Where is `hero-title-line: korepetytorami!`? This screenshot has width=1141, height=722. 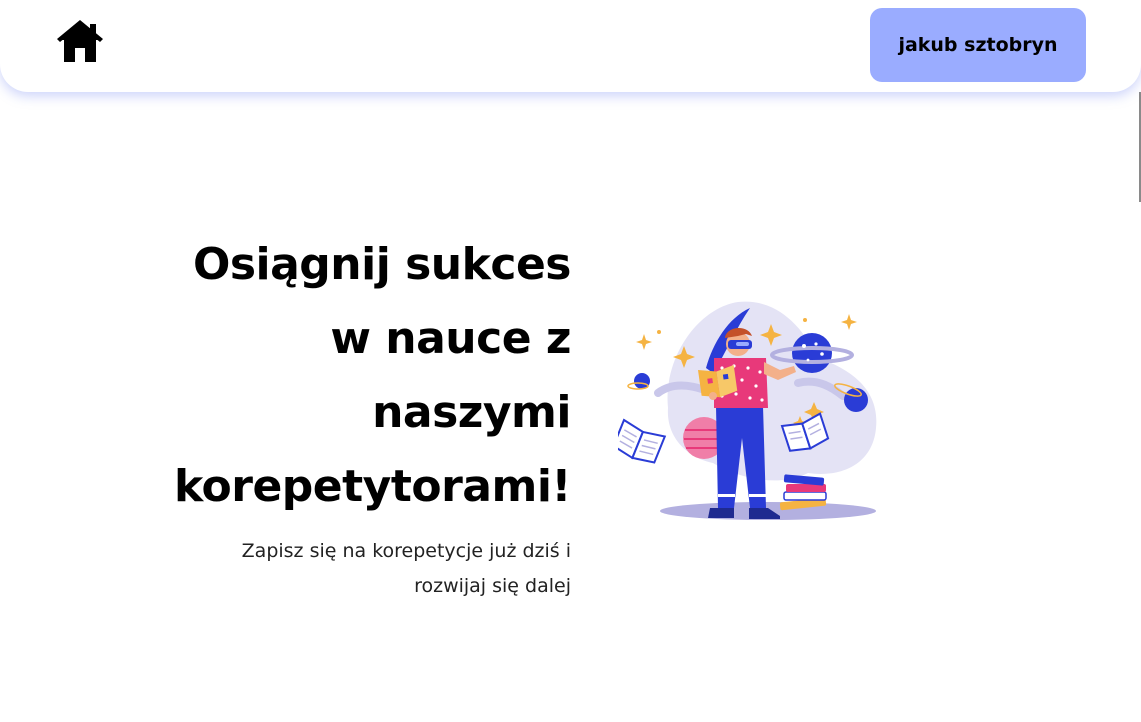
hero-title-line: korepetytorami! is located at coordinates (372, 486).